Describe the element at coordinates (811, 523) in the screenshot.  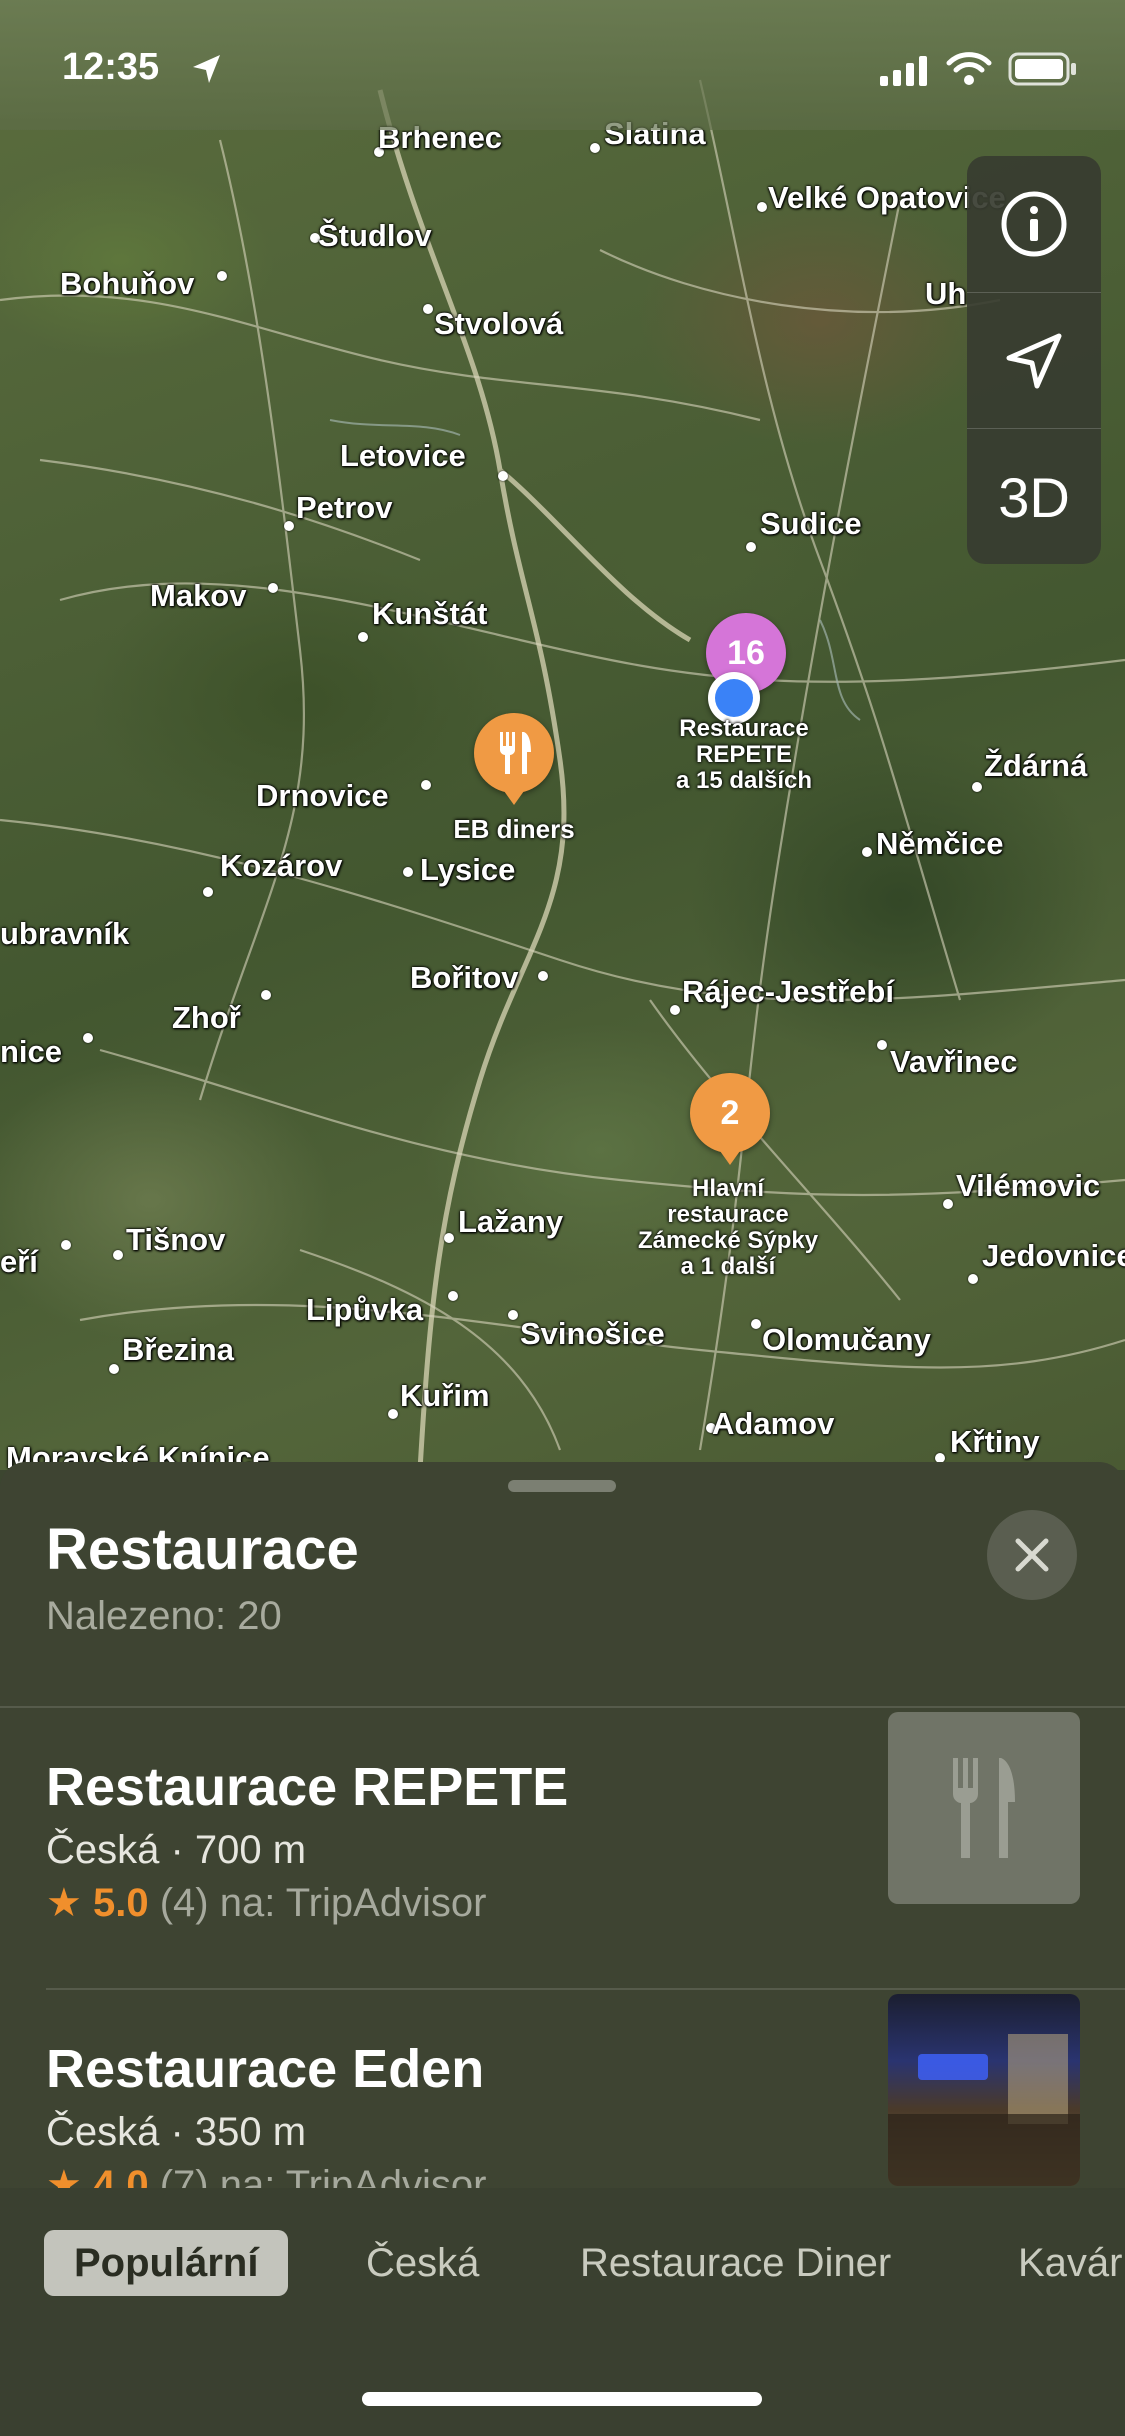
I see `place-label: Sudice` at that location.